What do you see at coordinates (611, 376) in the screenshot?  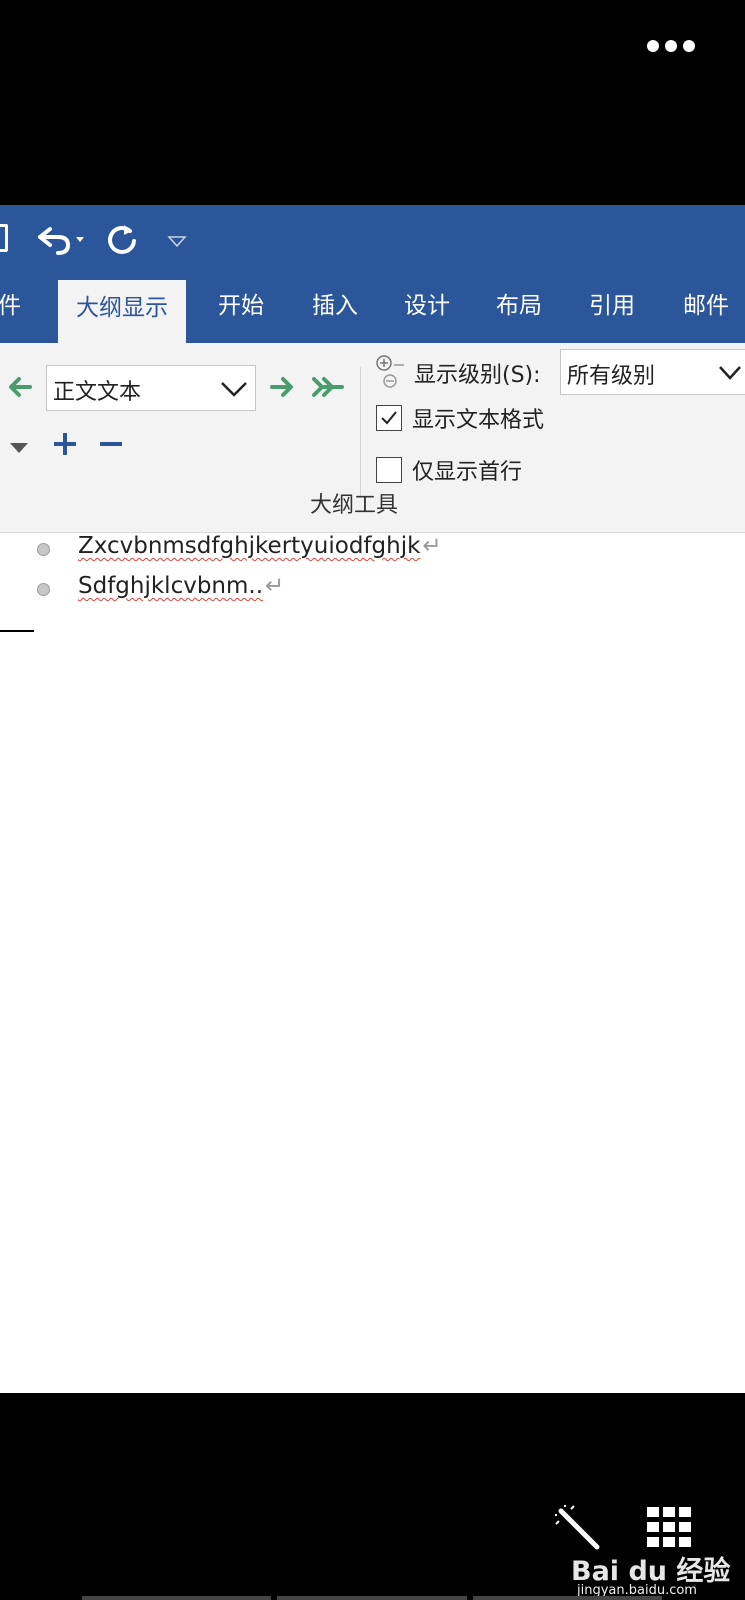 I see `show-level-value: 所有级别` at bounding box center [611, 376].